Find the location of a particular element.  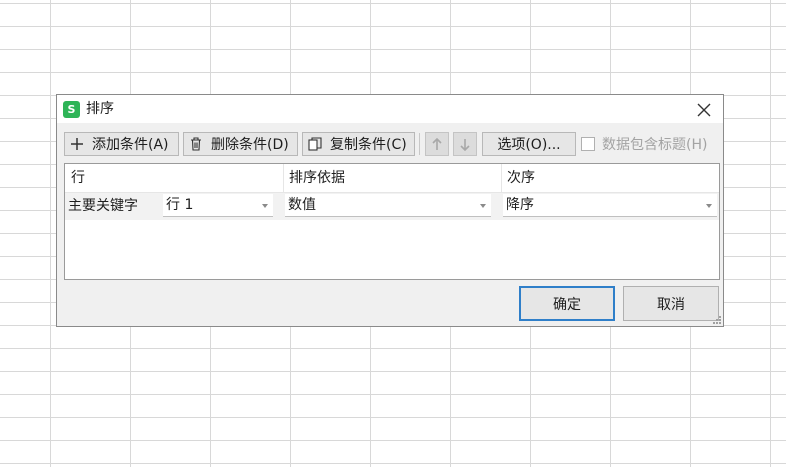

has-header-option: 数据包含标题(H) is located at coordinates (644, 144).